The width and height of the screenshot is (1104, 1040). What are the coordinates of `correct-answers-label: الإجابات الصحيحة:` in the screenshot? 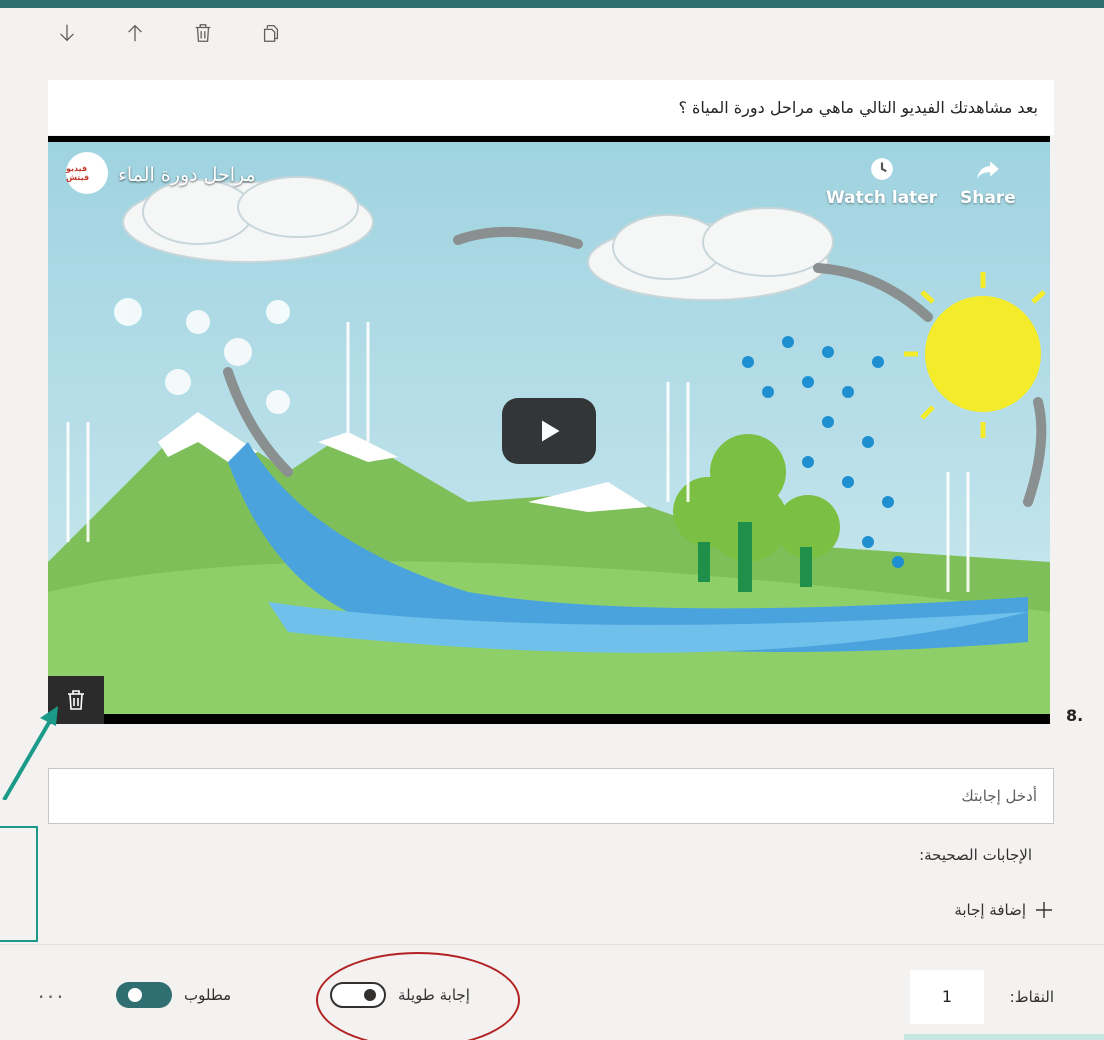 It's located at (975, 855).